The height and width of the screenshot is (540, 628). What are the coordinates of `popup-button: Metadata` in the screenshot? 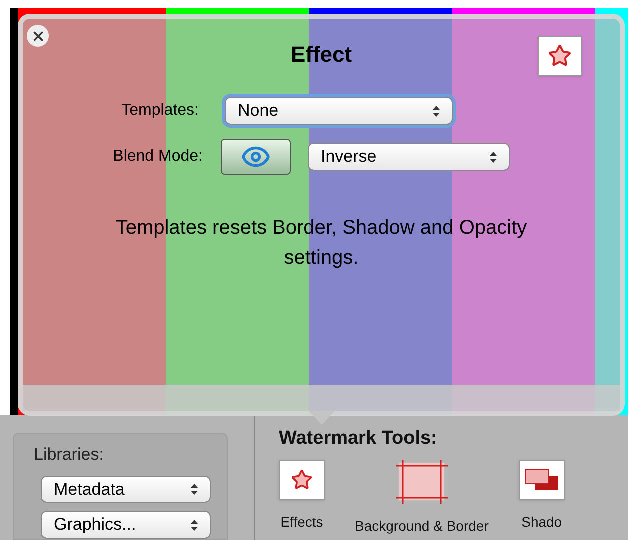 It's located at (126, 490).